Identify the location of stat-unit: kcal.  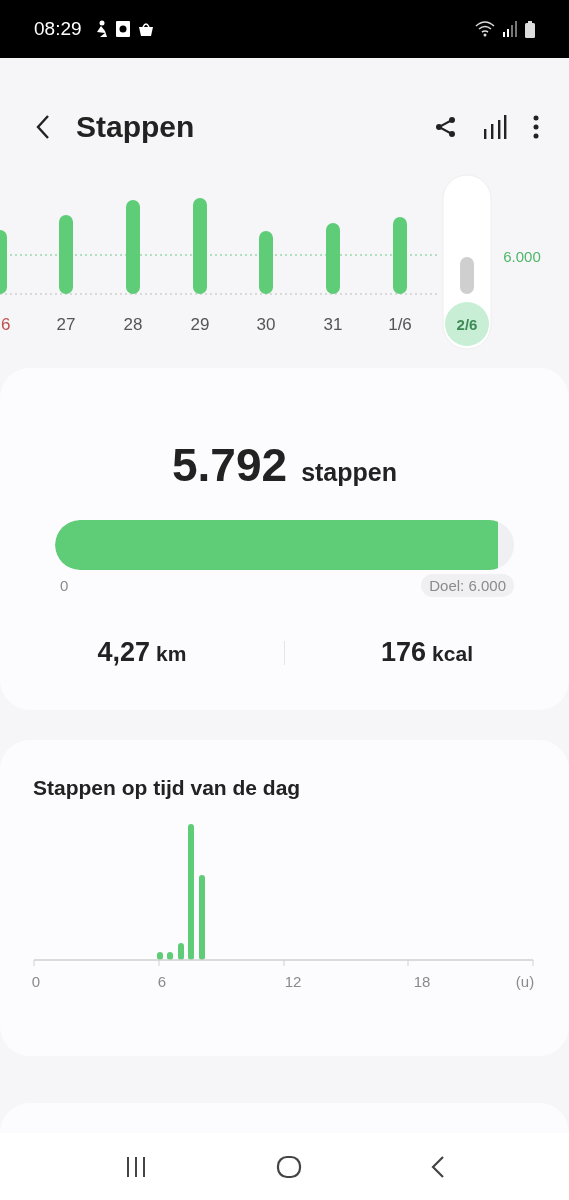
(452, 654).